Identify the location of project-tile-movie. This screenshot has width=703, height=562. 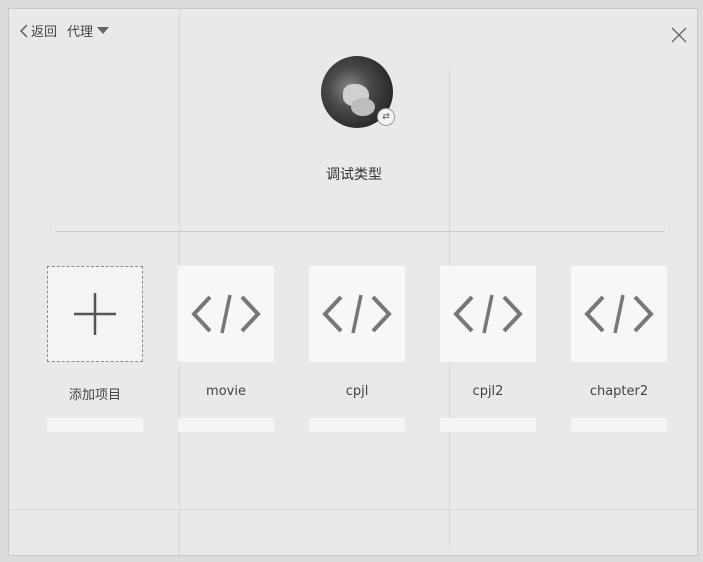
(226, 314).